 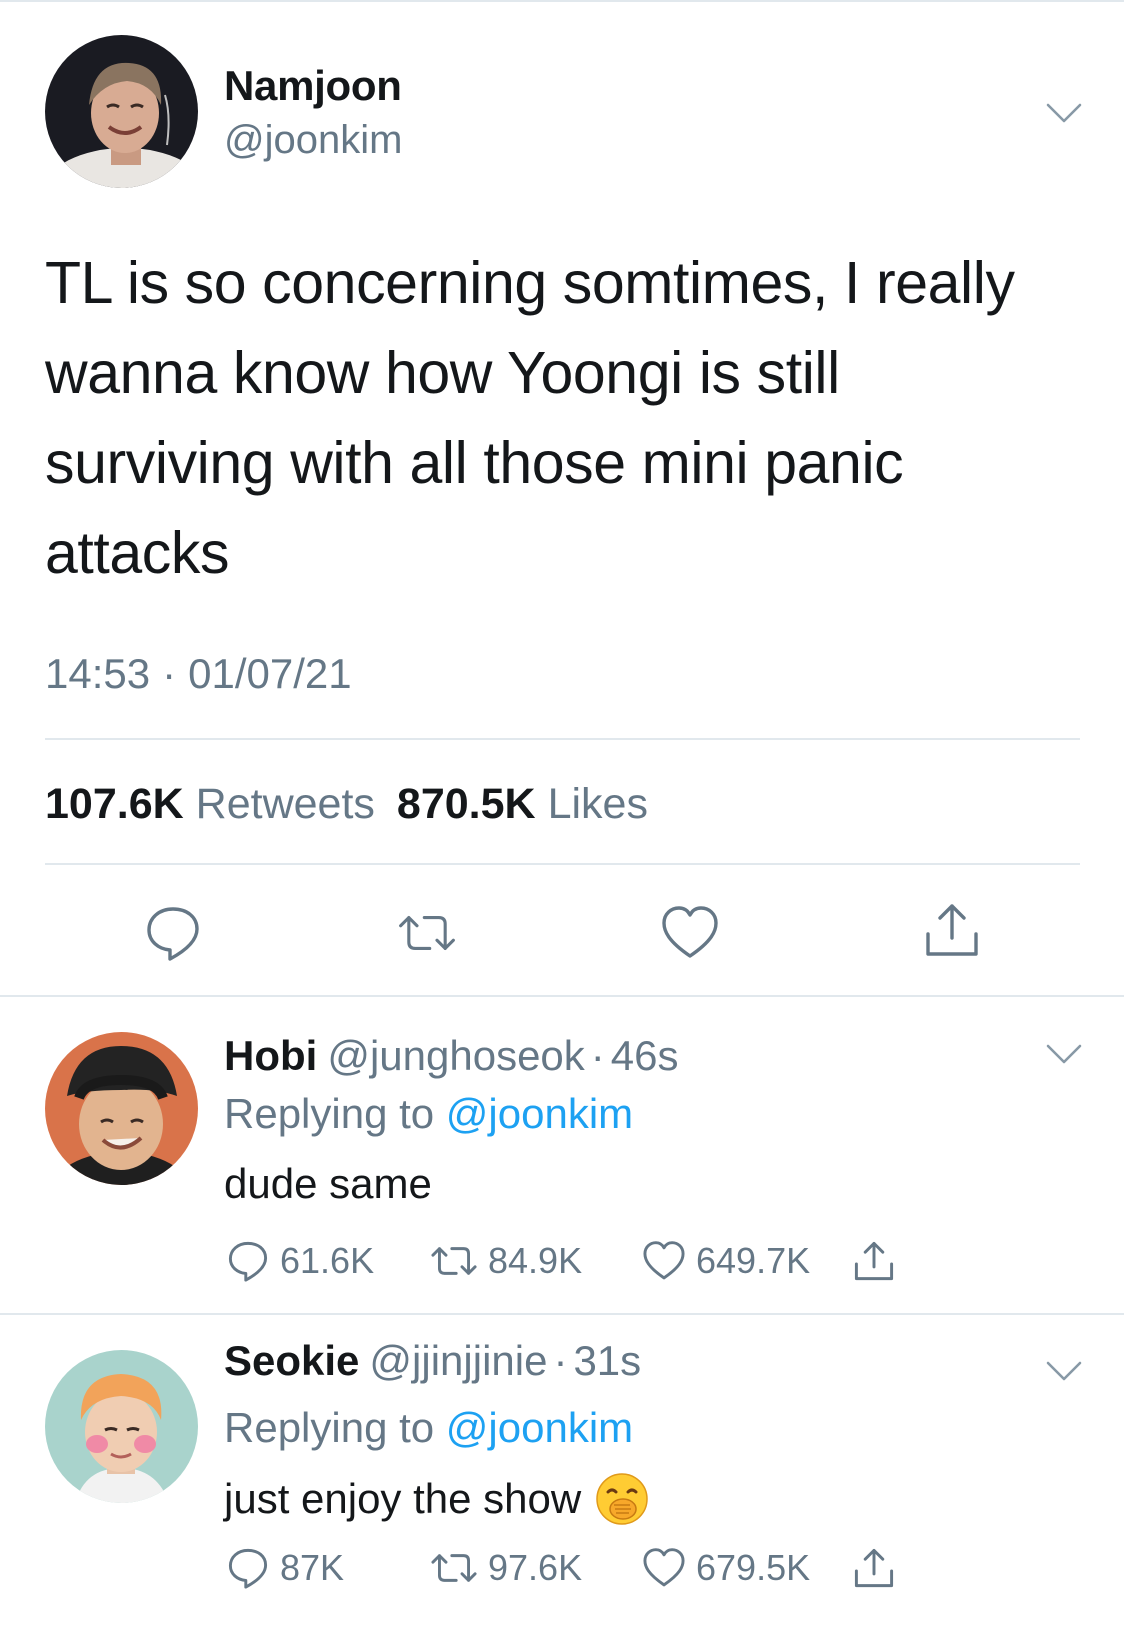 I want to click on retweet-count: 97.6K, so click(x=535, y=1567).